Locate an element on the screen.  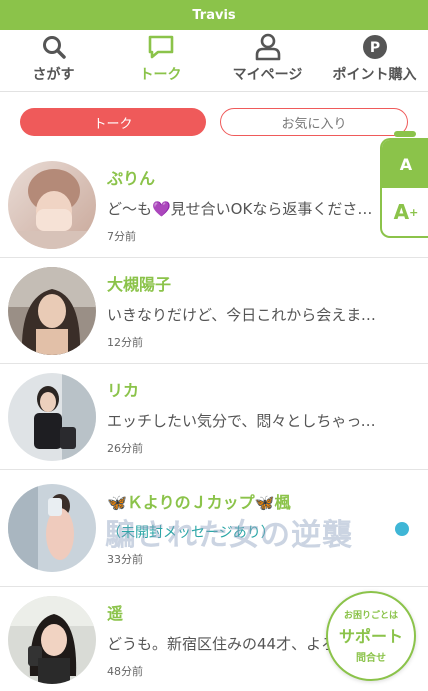
font-normal-button: A is located at coordinates (405, 164).